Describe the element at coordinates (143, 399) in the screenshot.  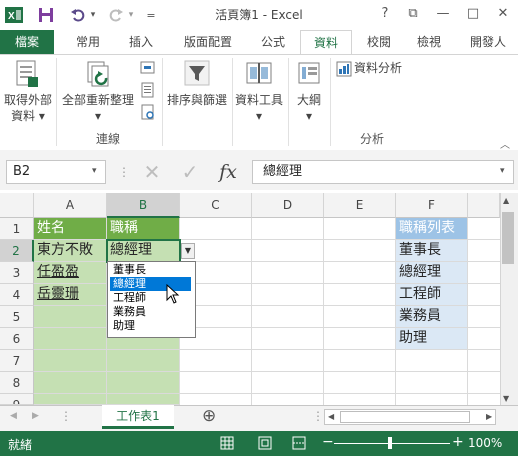
I see `cell-b9` at that location.